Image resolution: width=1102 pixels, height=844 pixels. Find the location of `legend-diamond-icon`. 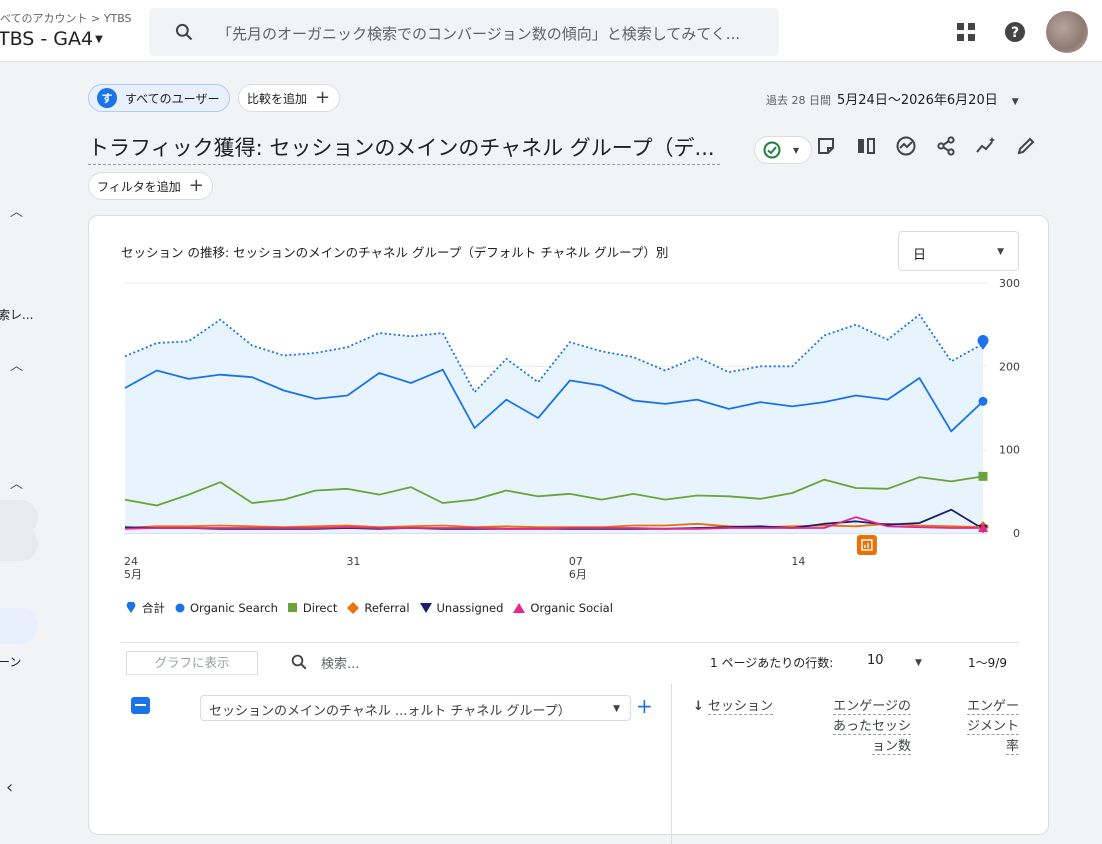

legend-diamond-icon is located at coordinates (353, 608).